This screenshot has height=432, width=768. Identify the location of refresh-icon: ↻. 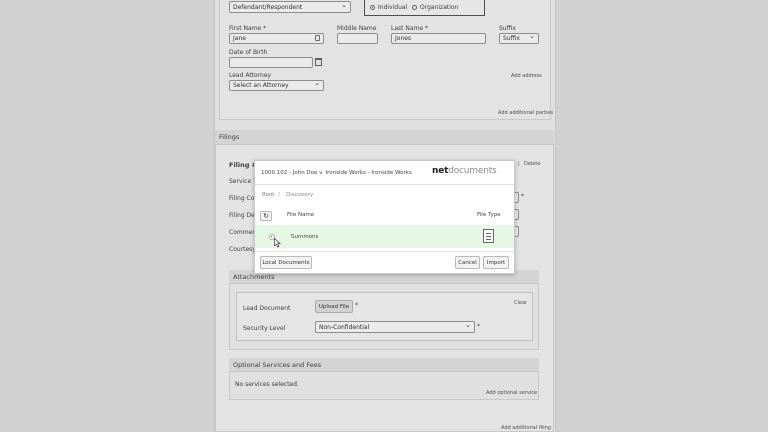
(266, 216).